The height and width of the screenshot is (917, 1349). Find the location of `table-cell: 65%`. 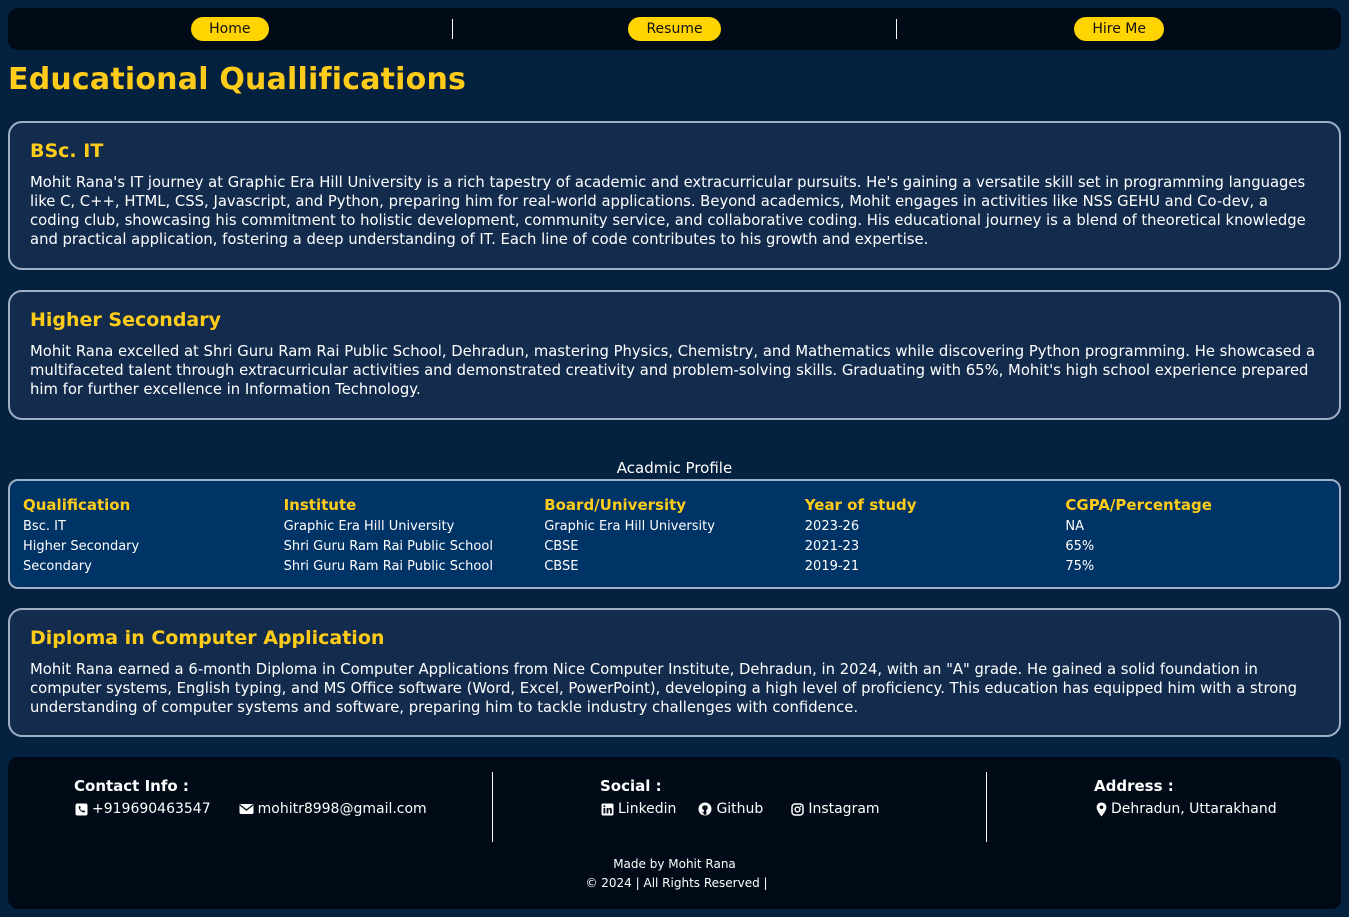

table-cell: 65% is located at coordinates (1080, 546).